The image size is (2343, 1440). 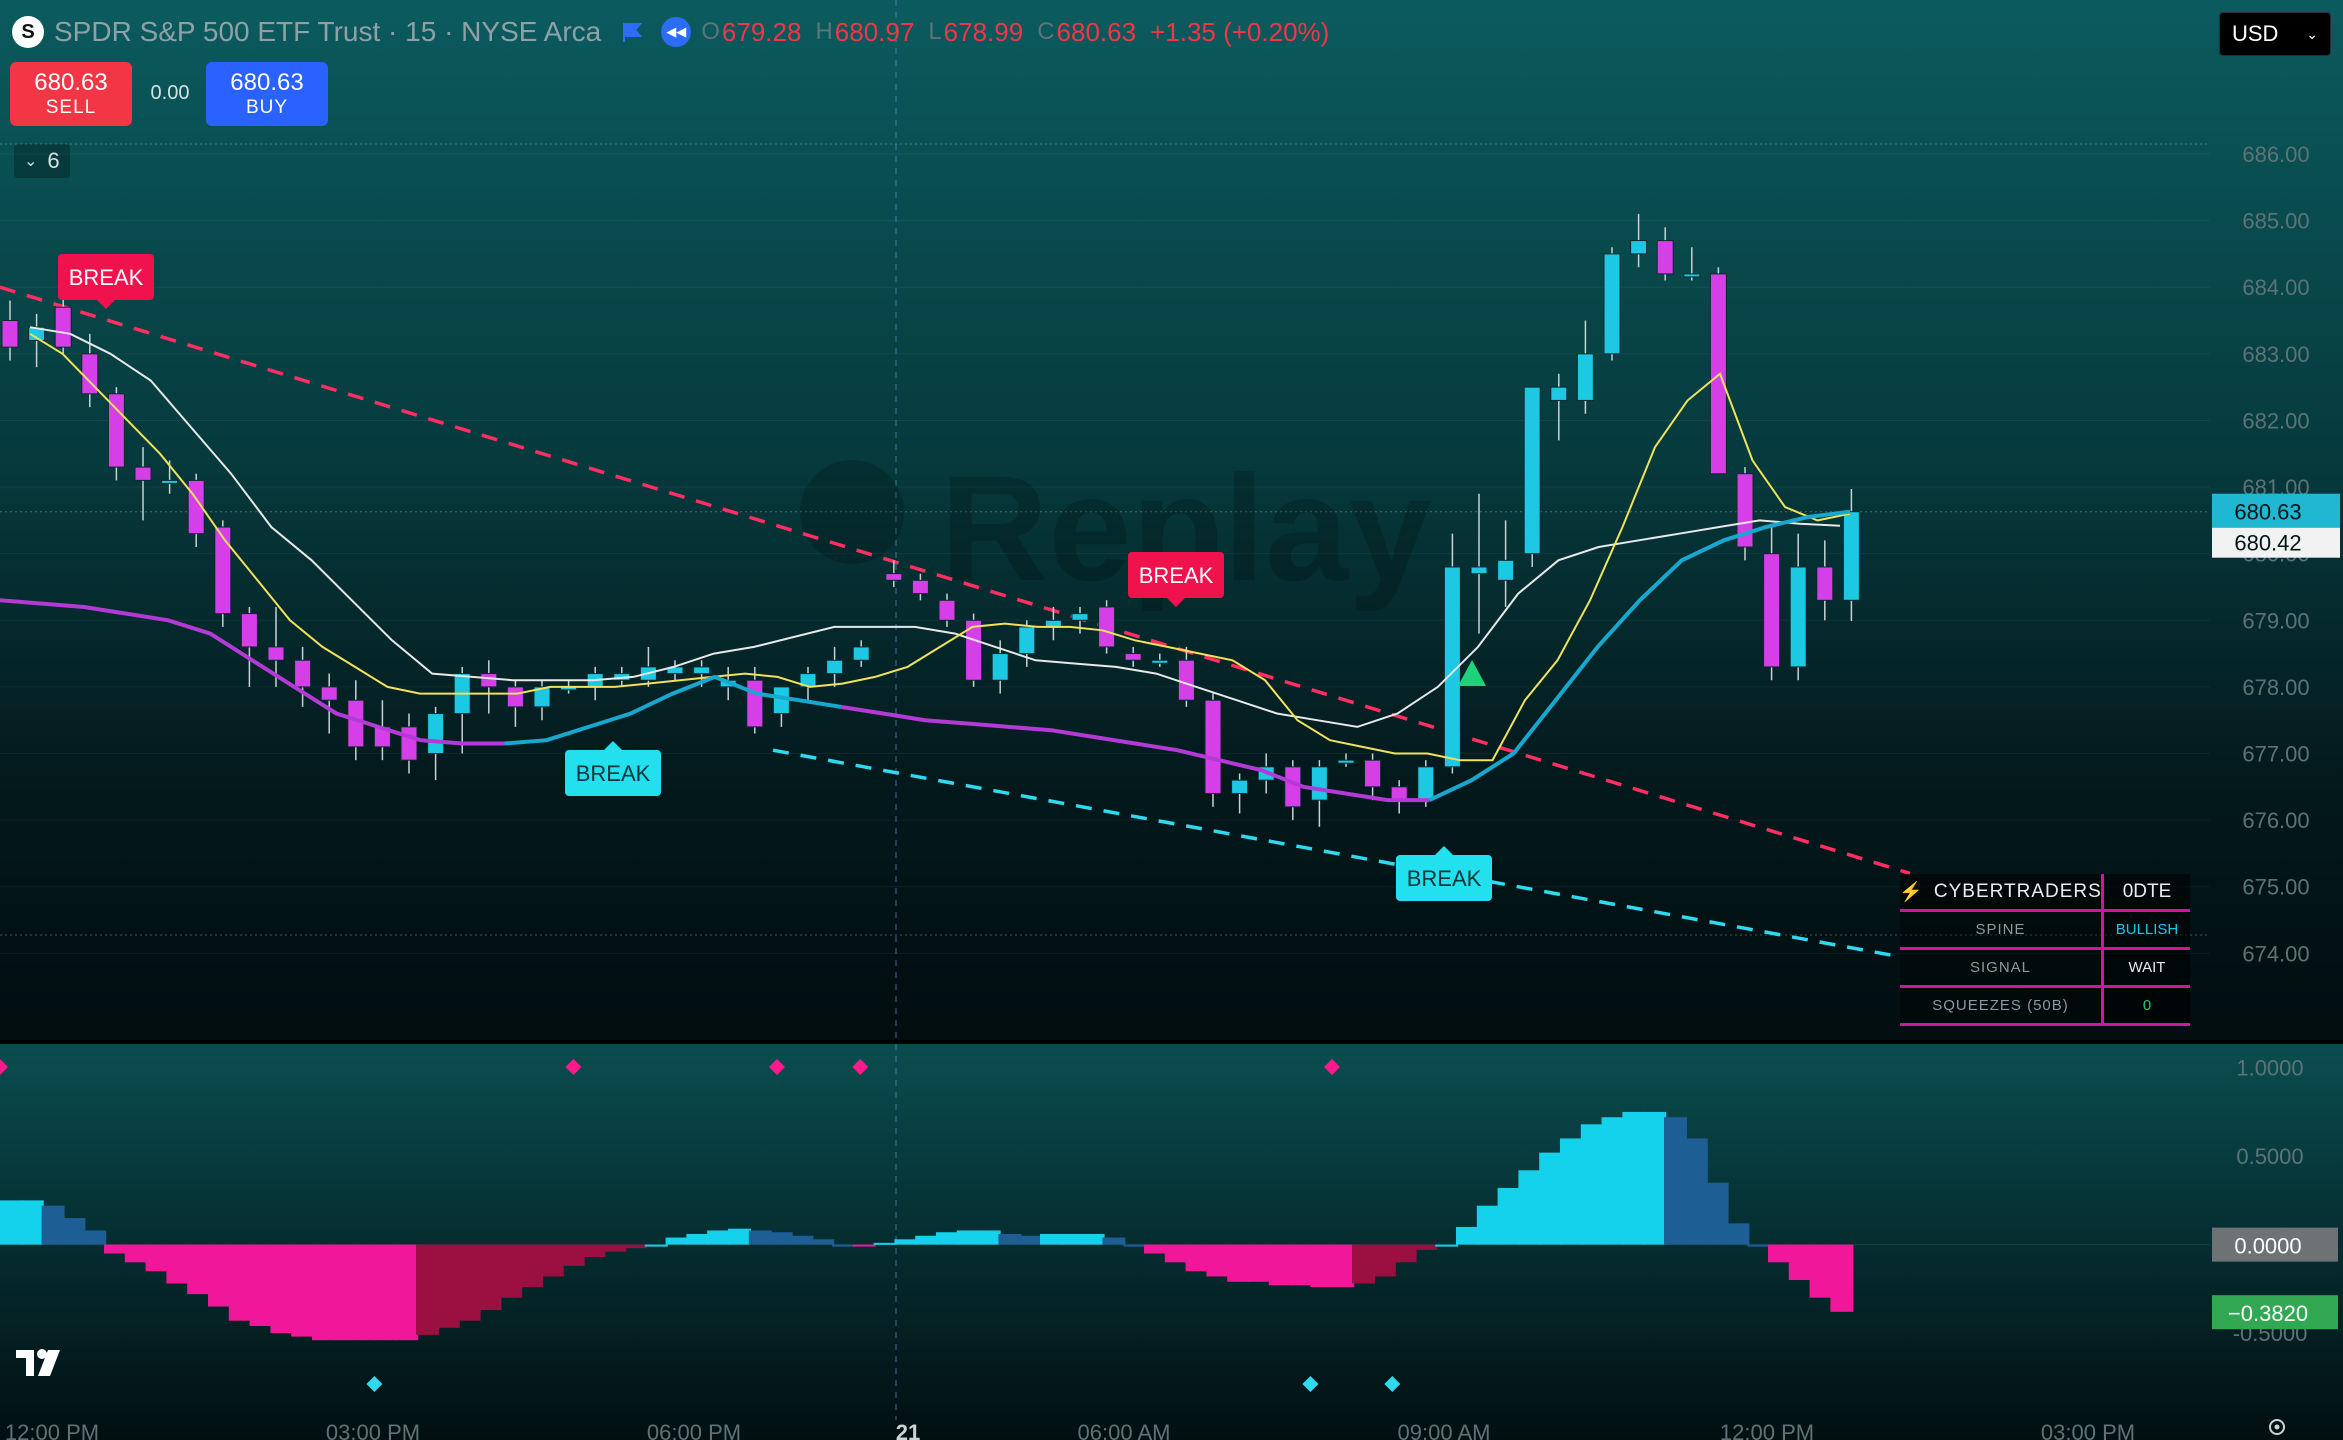 I want to click on signal-value: WAIT, so click(x=2147, y=969).